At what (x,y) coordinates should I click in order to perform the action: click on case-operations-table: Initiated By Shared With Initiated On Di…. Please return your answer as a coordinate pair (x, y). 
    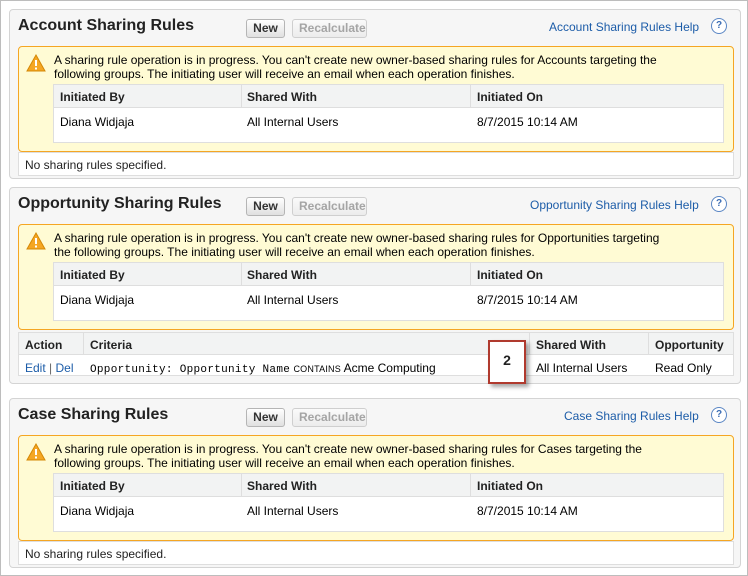
    Looking at the image, I should click on (388, 502).